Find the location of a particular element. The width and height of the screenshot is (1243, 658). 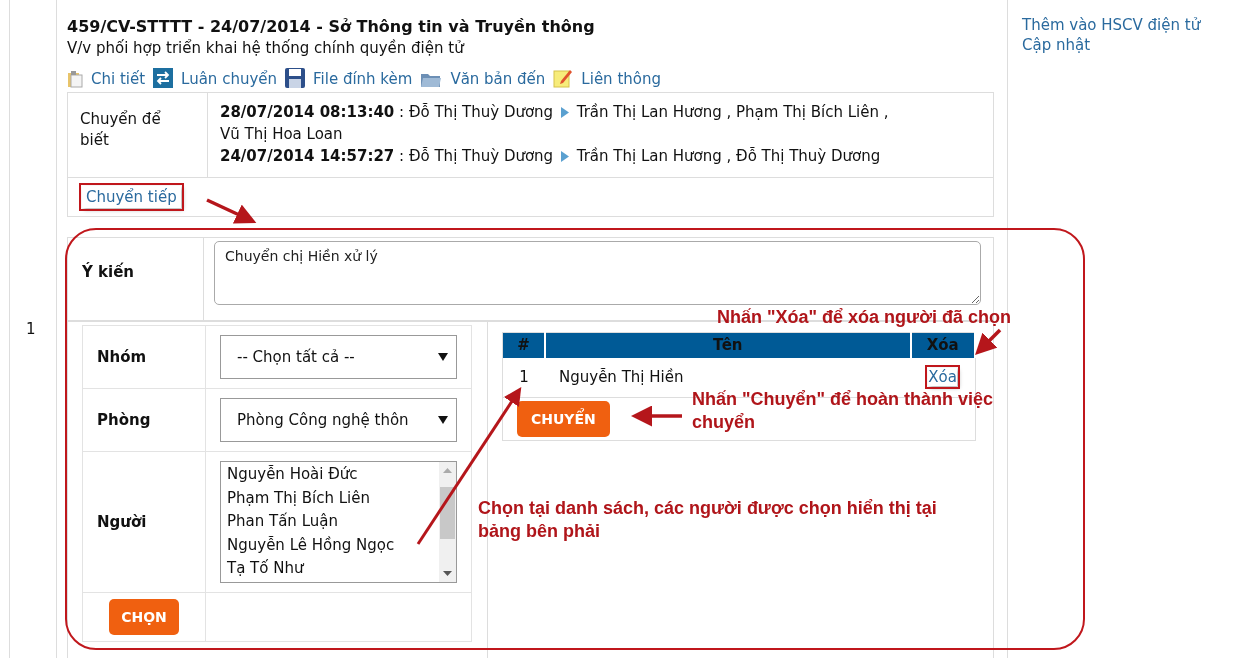

clipboard-icon is located at coordinates (75, 79).